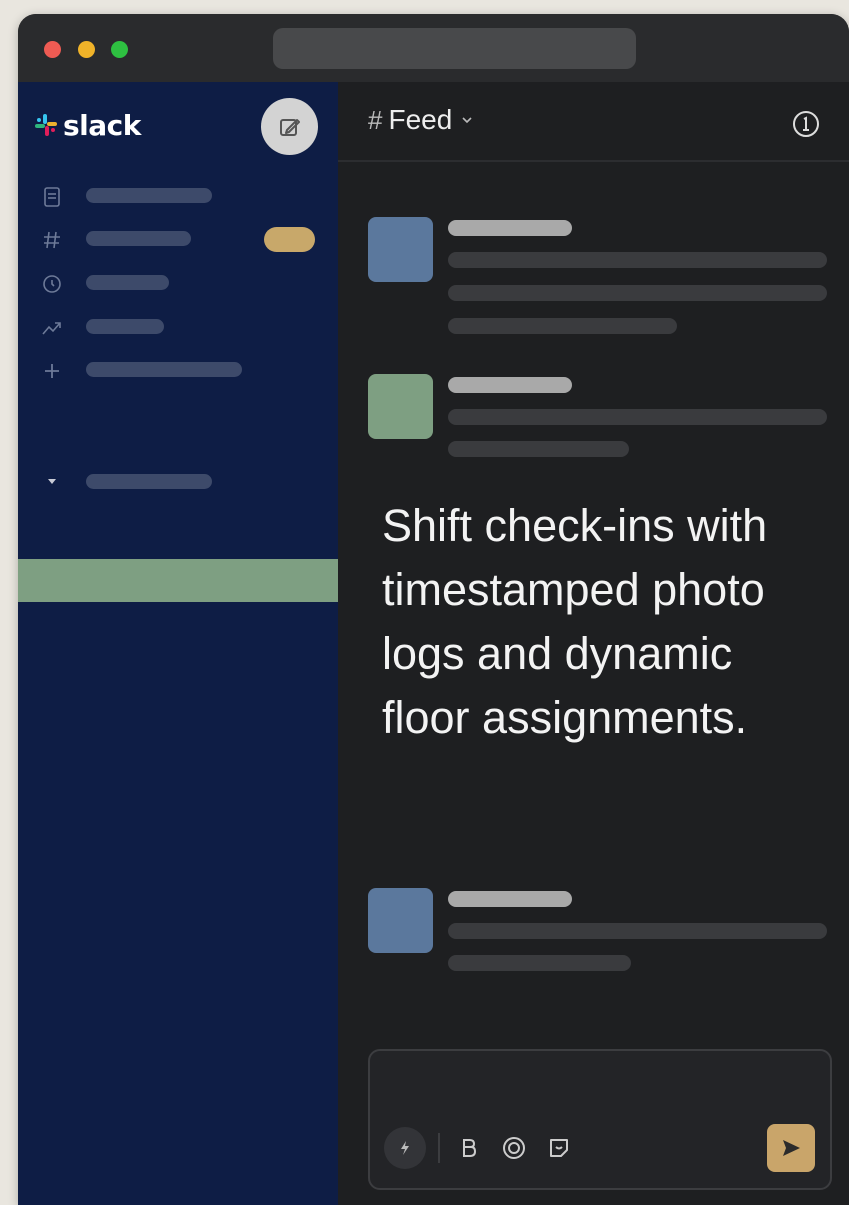 This screenshot has height=1205, width=849. Describe the element at coordinates (600, 1119) in the screenshot. I see `message-composer` at that location.